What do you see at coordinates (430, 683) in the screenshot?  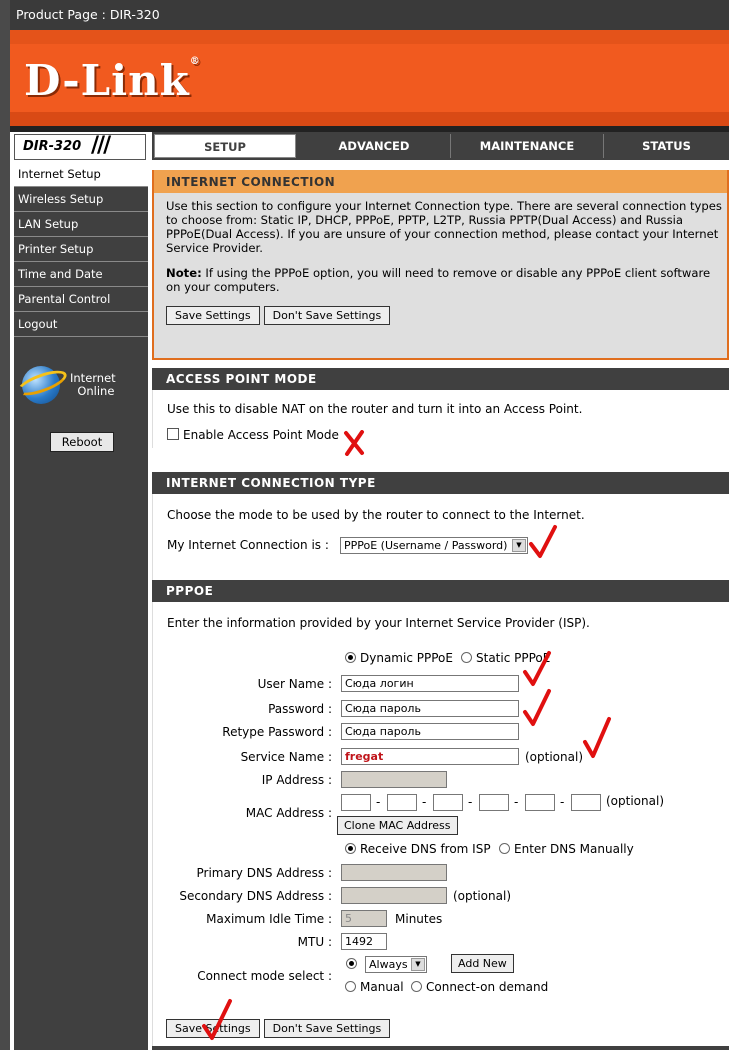 I see `user-name-input: Сюда логин` at bounding box center [430, 683].